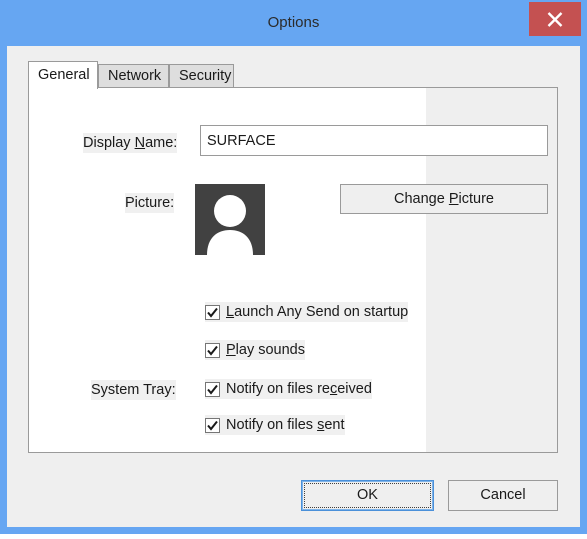 The width and height of the screenshot is (587, 539). I want to click on checkbox-launch-on-startup-label: Launch Any Send on startup, so click(317, 312).